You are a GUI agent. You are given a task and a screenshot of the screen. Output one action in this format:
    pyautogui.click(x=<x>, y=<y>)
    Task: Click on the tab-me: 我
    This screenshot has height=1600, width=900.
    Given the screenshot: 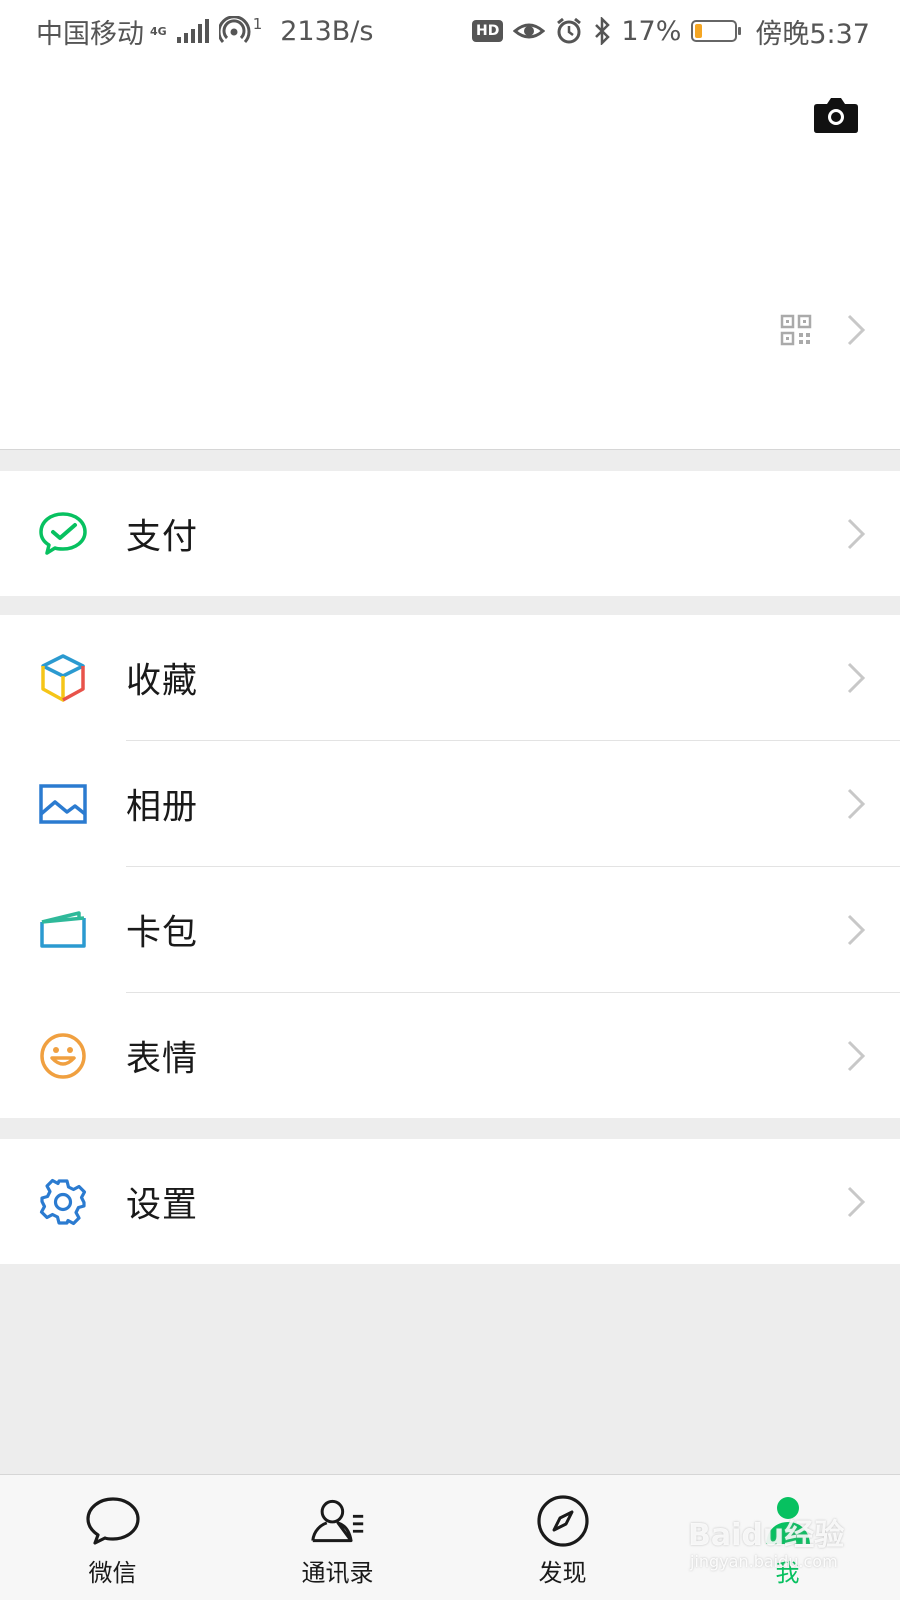 What is the action you would take?
    pyautogui.click(x=787, y=1537)
    